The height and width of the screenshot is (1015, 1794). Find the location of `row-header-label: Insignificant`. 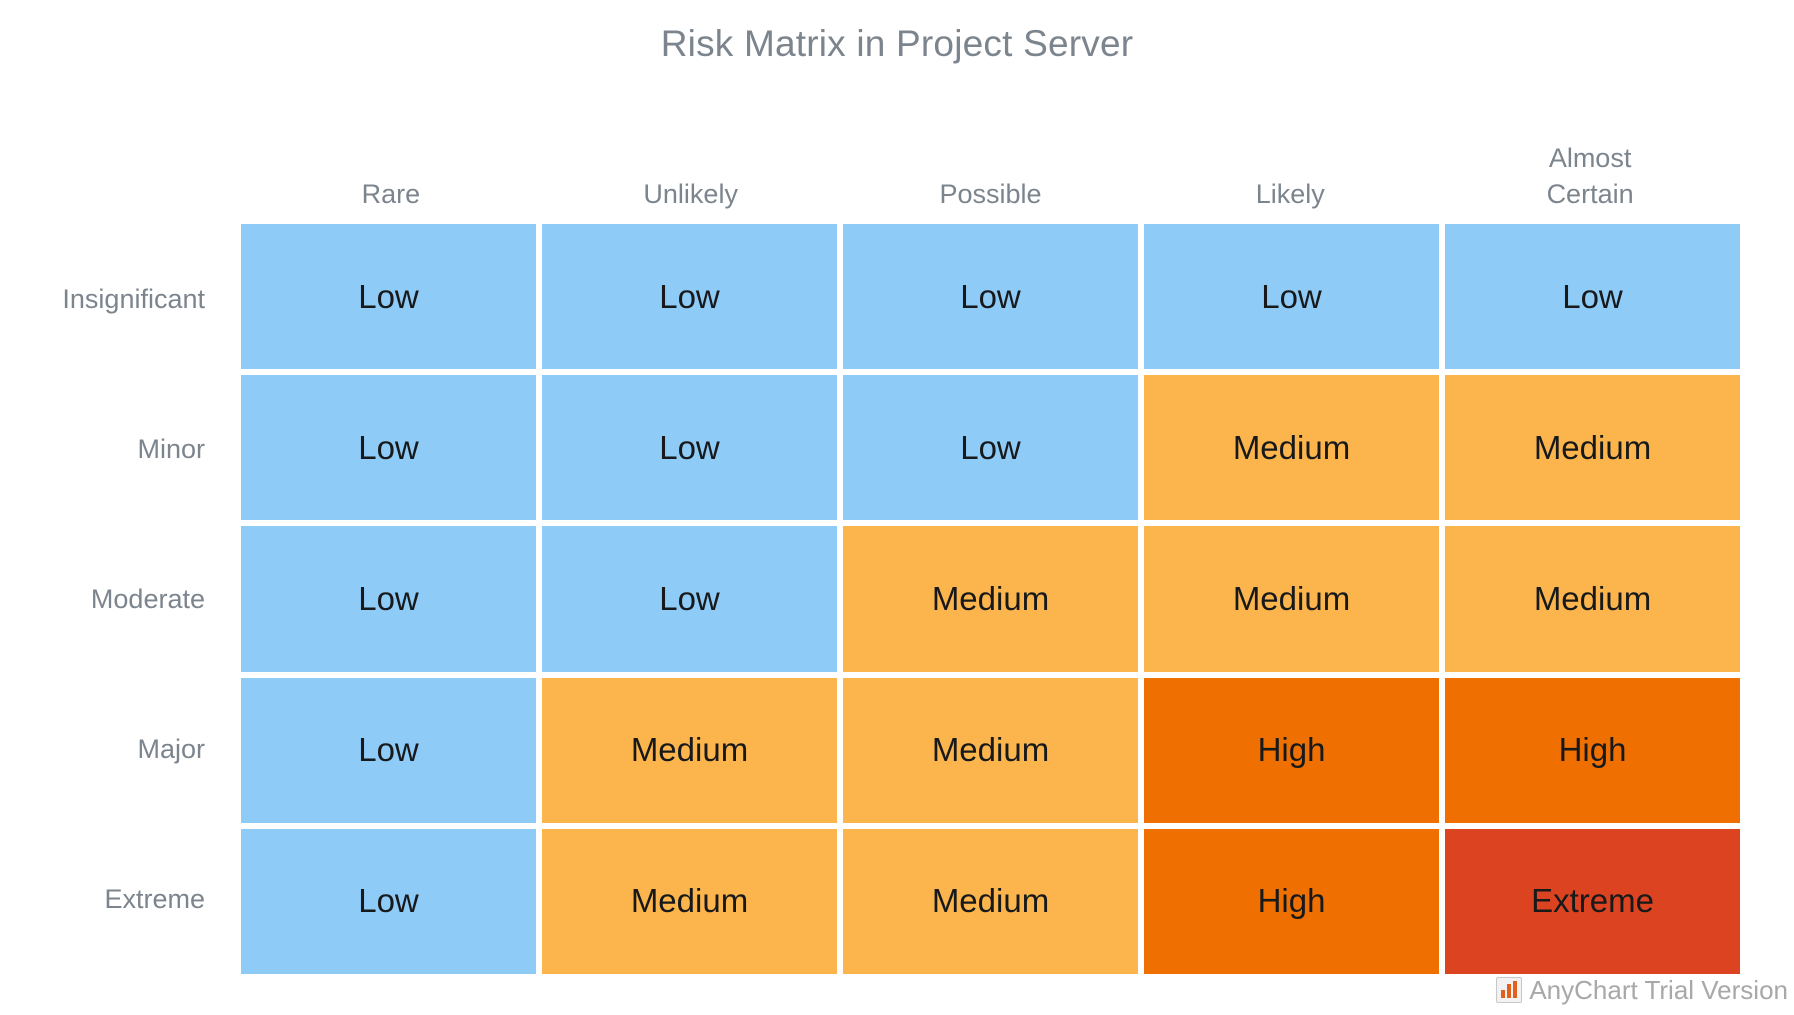

row-header-label: Insignificant is located at coordinates (133, 299).